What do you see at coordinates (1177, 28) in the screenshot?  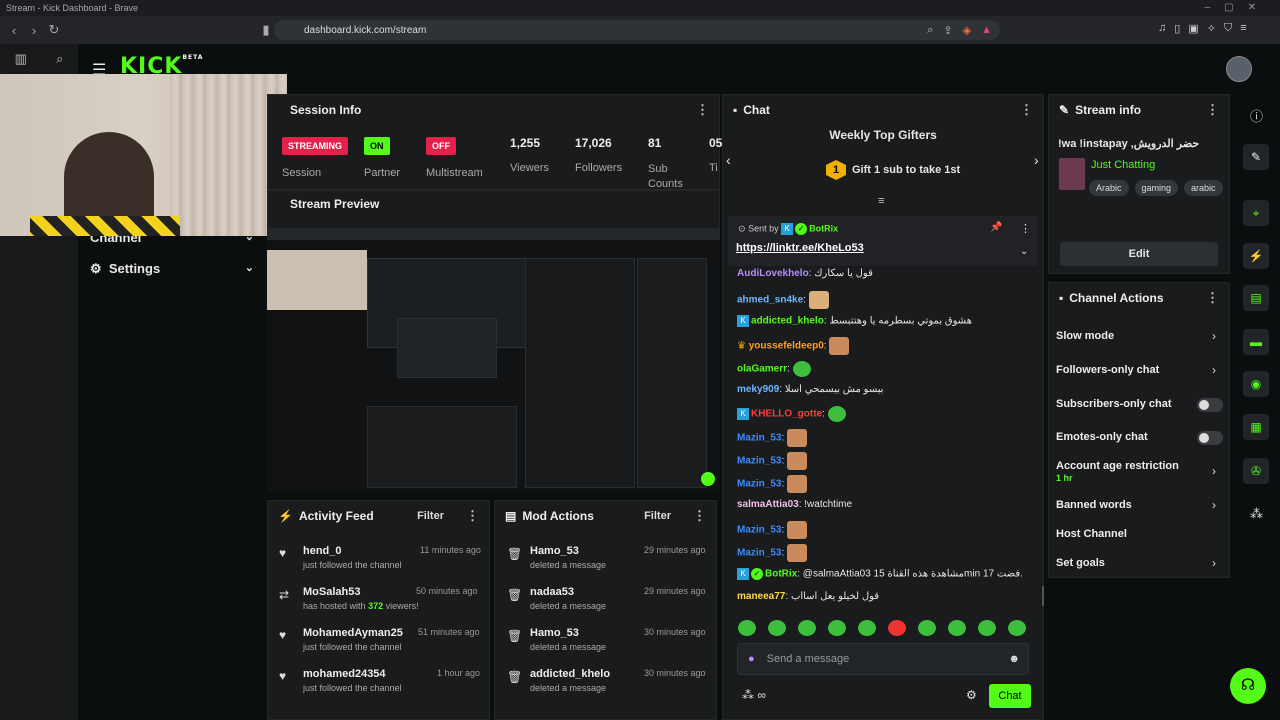 I see `sidebar-icon: ▯` at bounding box center [1177, 28].